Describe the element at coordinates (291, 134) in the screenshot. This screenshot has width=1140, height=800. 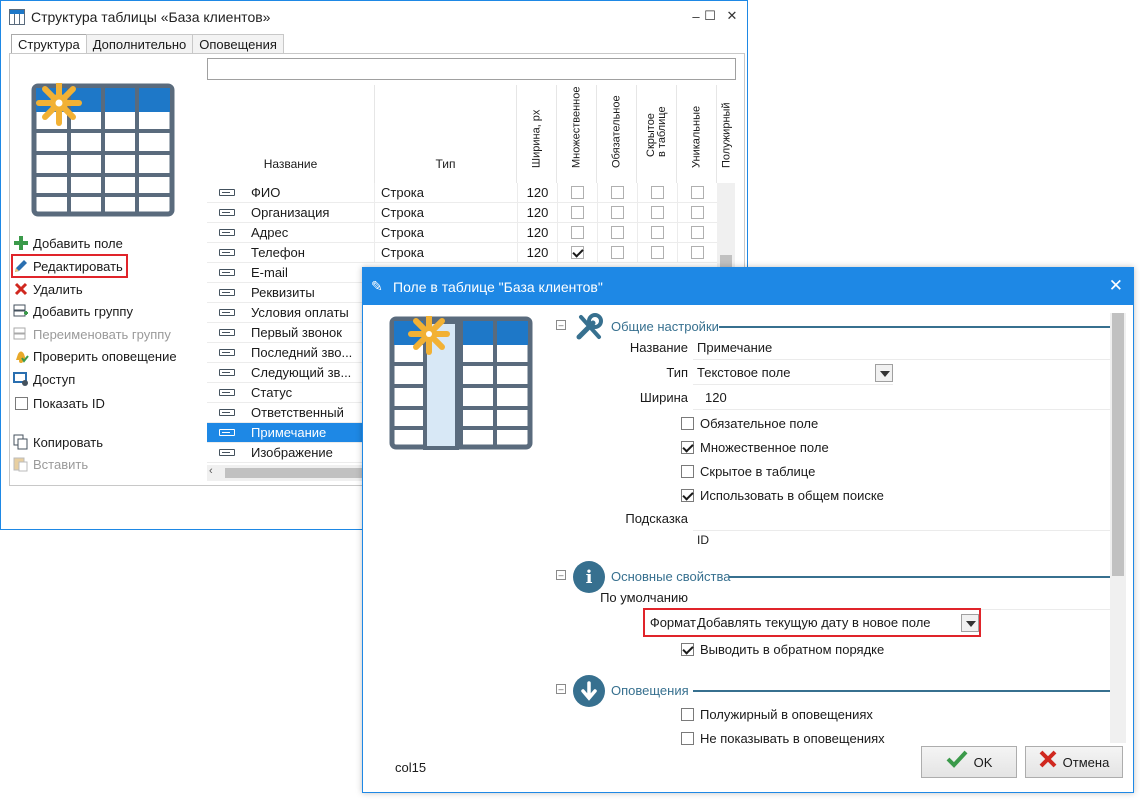
I see `column-header-name: Название` at that location.